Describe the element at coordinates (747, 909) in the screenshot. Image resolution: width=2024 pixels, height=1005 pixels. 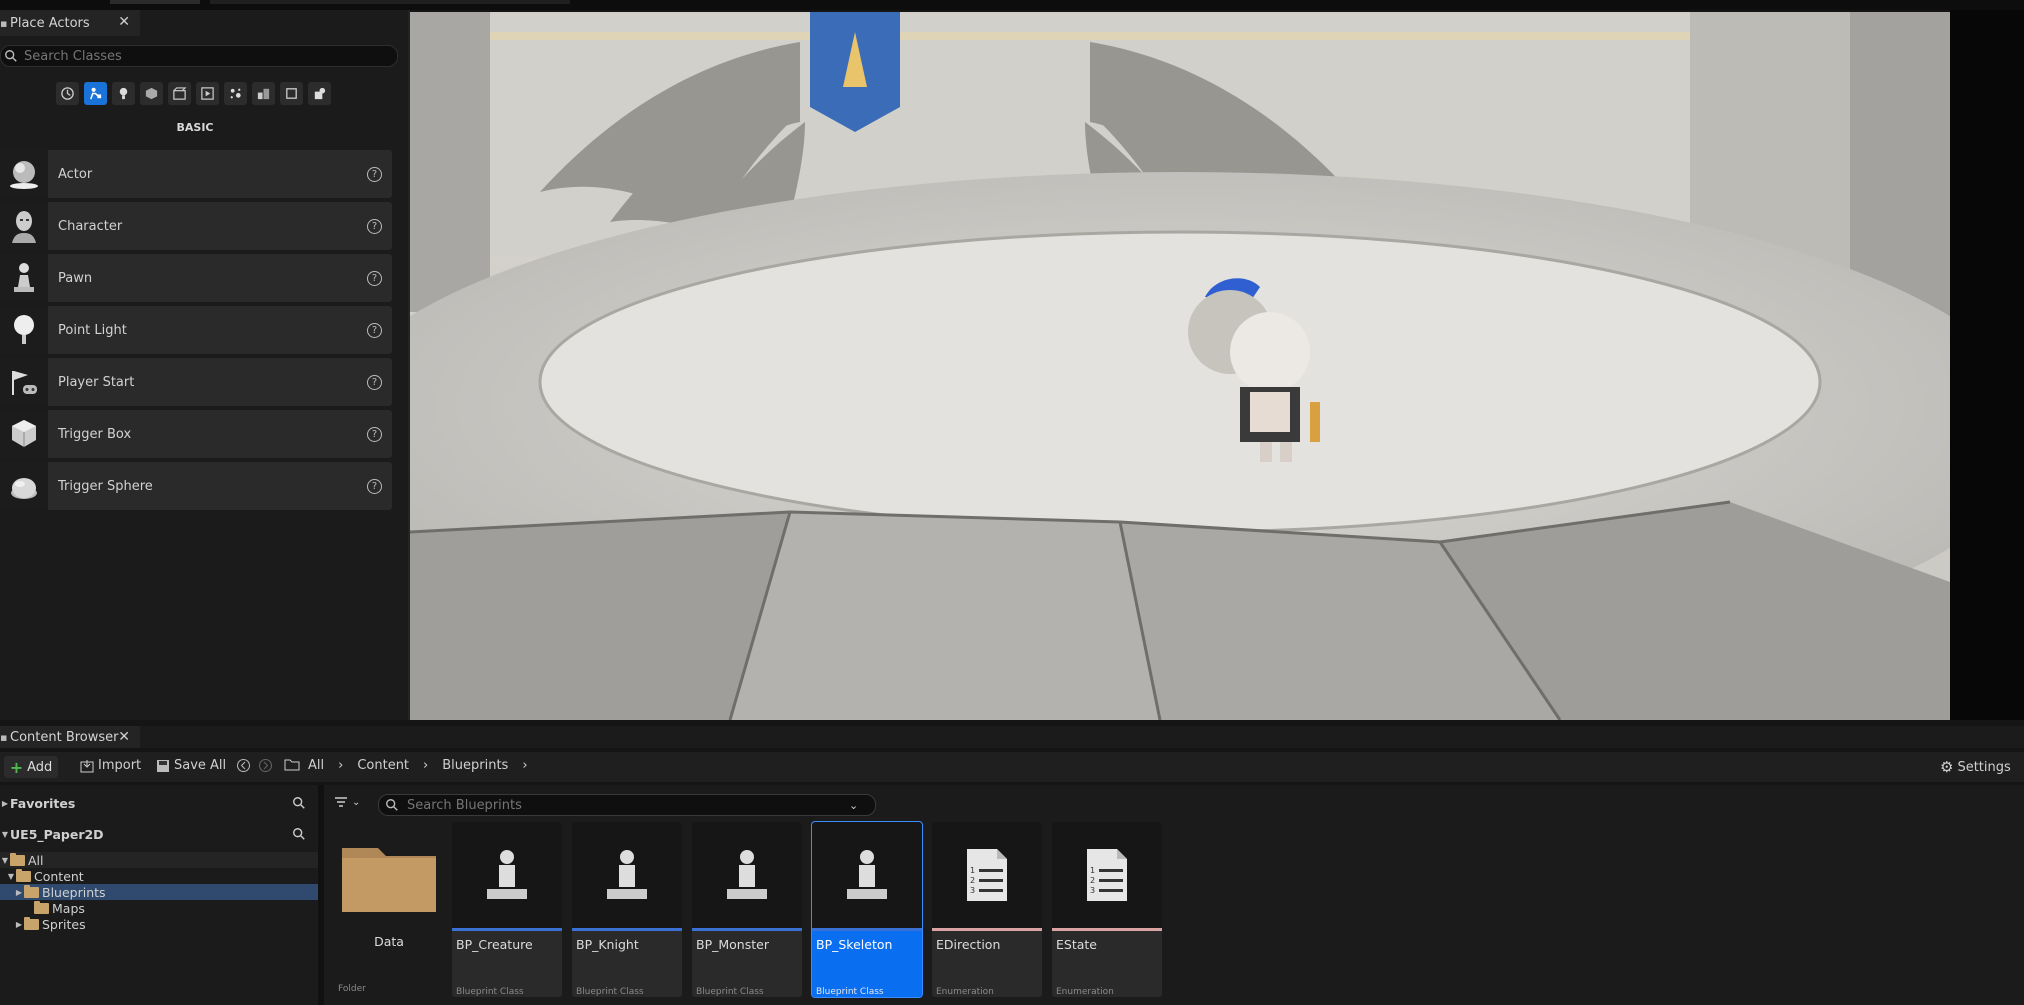
I see `asset-bp-monster: BP_Monster Blueprint Class` at that location.